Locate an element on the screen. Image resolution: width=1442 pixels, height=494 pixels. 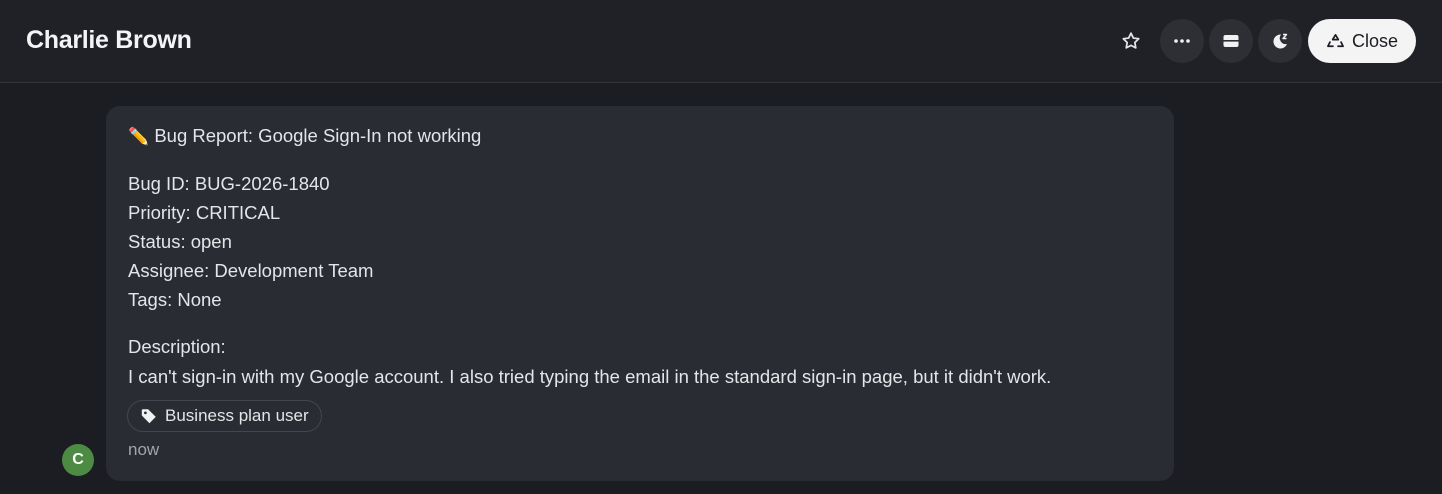
tag-icon is located at coordinates (148, 416).